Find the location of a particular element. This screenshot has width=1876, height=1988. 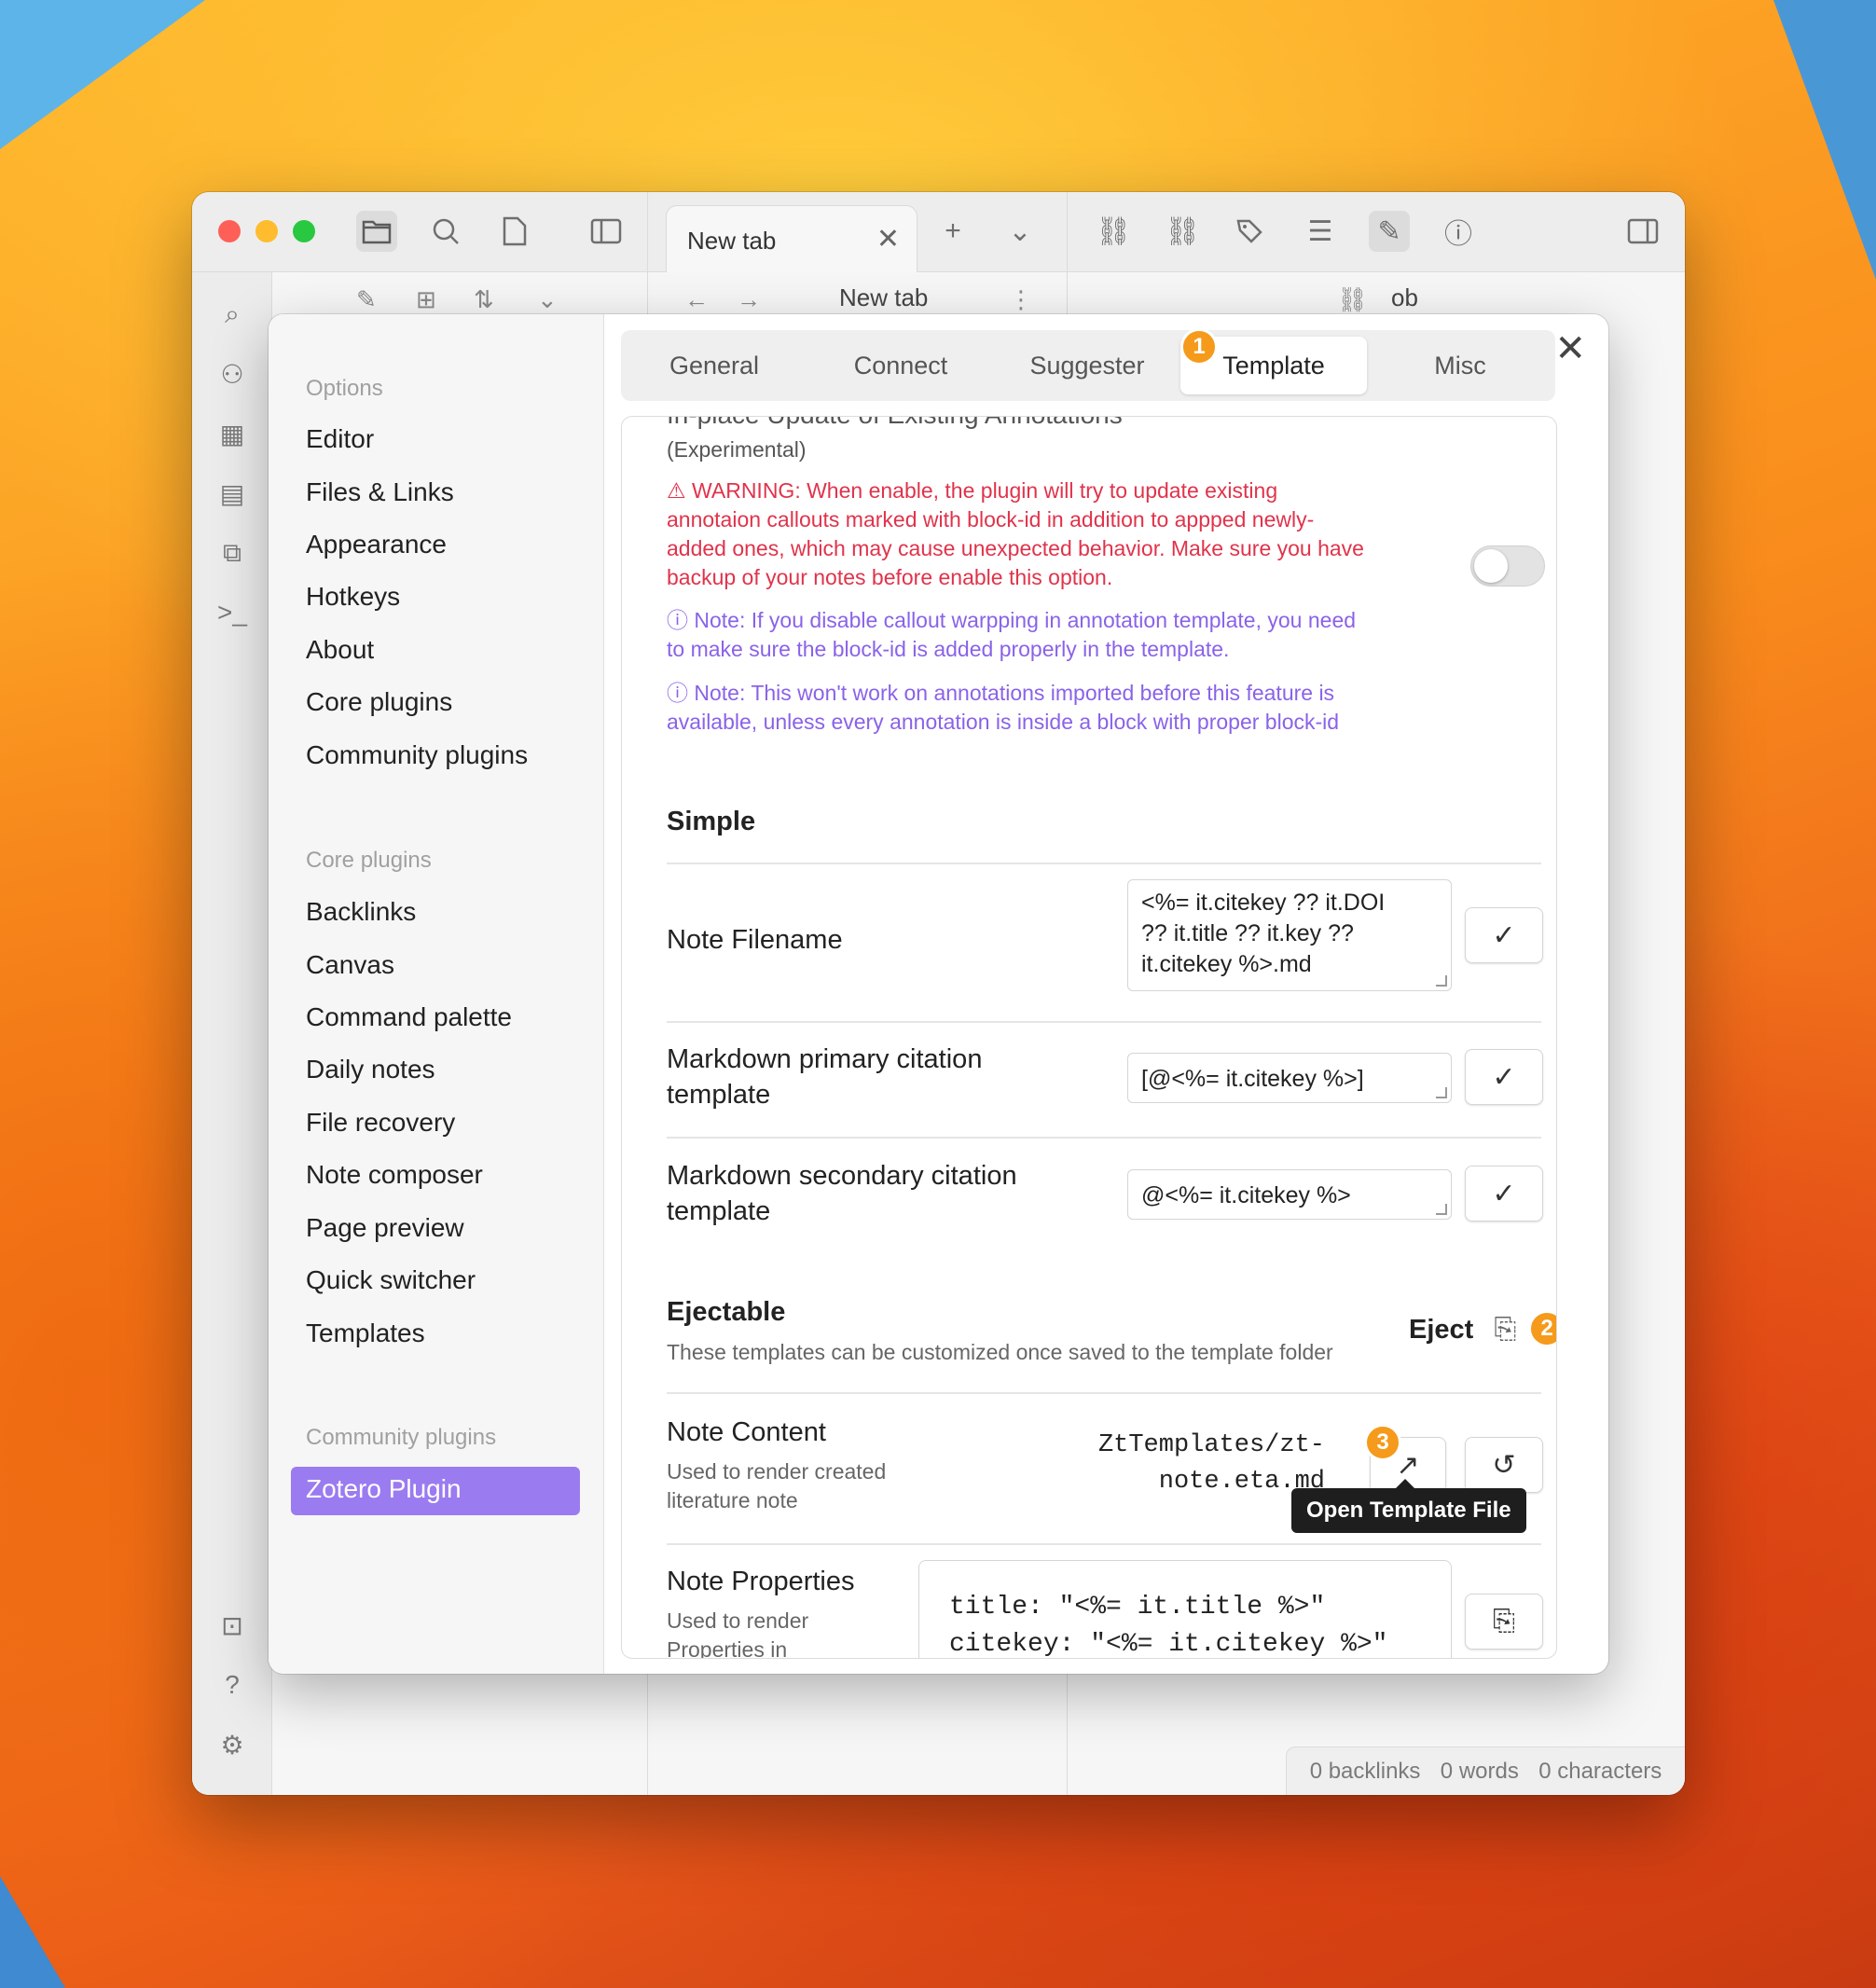

tab-title: New tab is located at coordinates (732, 241).